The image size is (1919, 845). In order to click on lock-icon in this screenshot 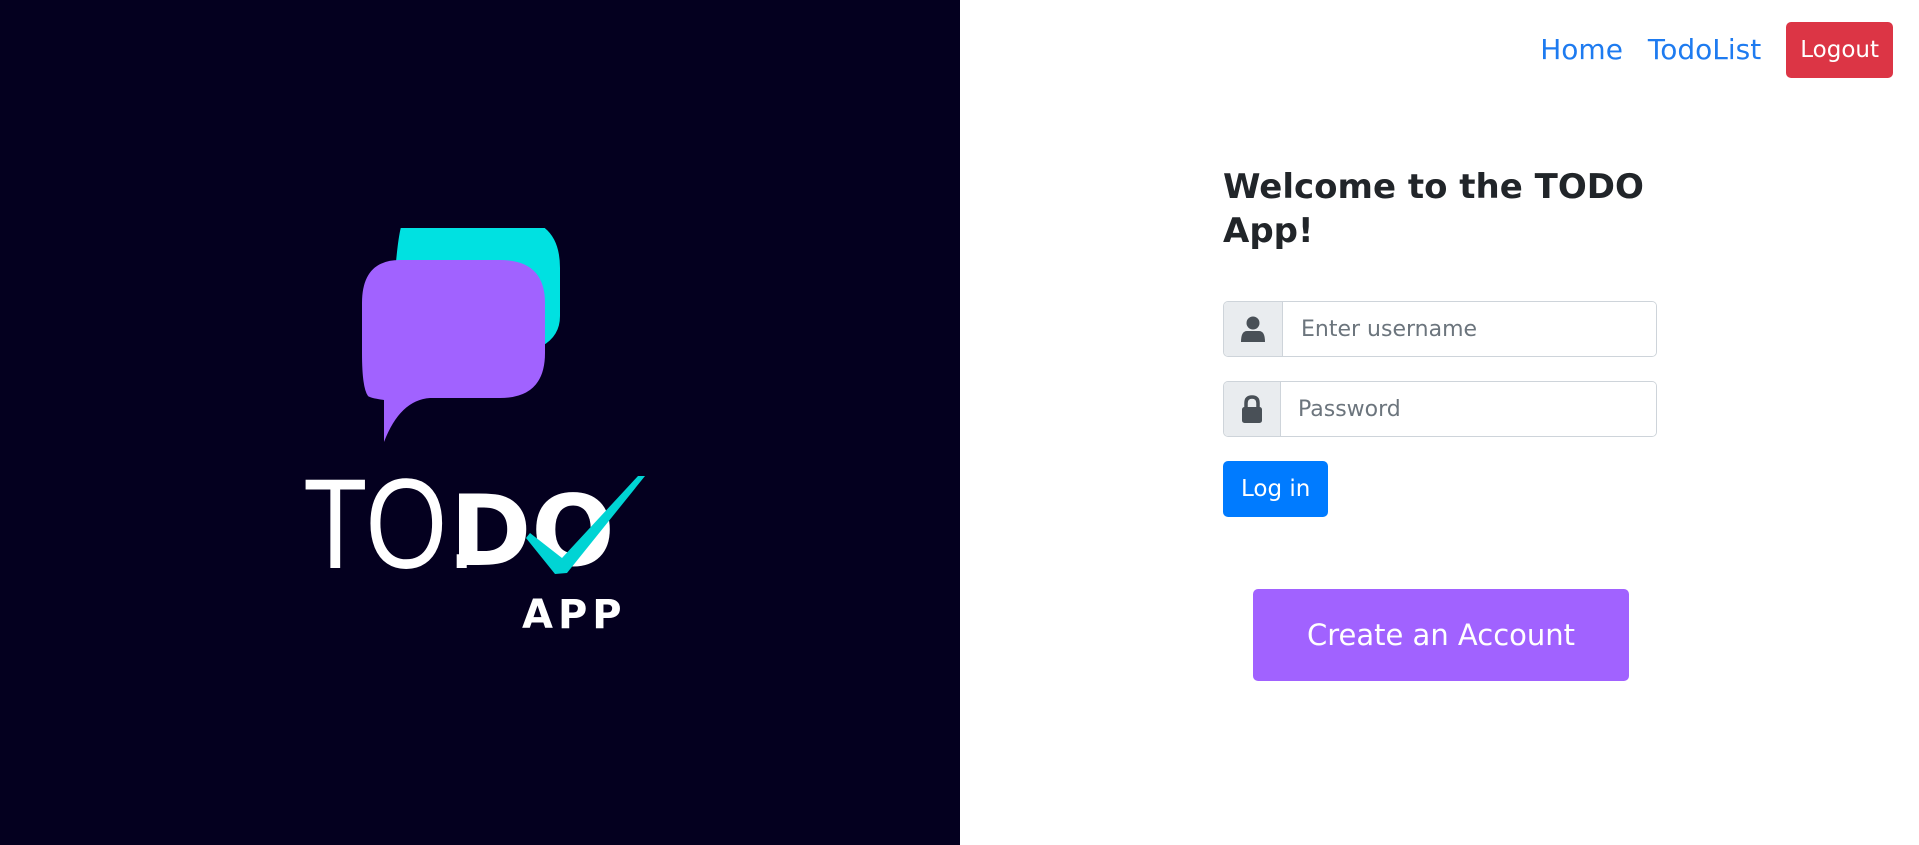, I will do `click(1252, 409)`.